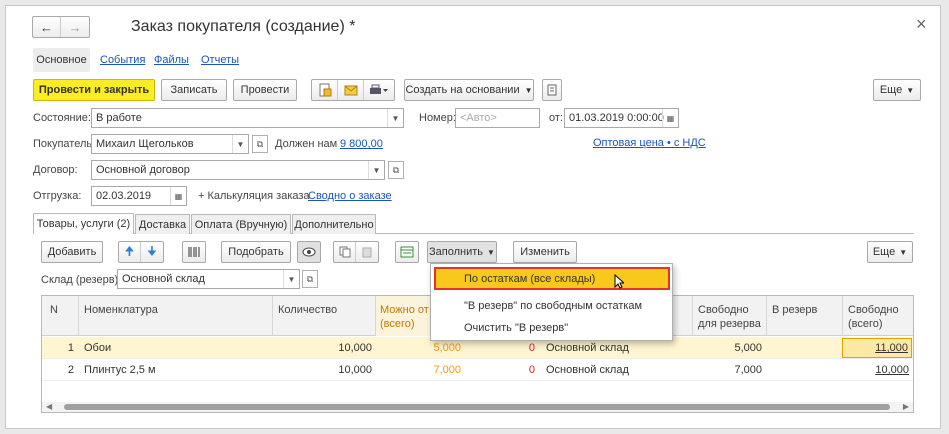  Describe the element at coordinates (921, 24) in the screenshot. I see `close-icon: ×` at that location.